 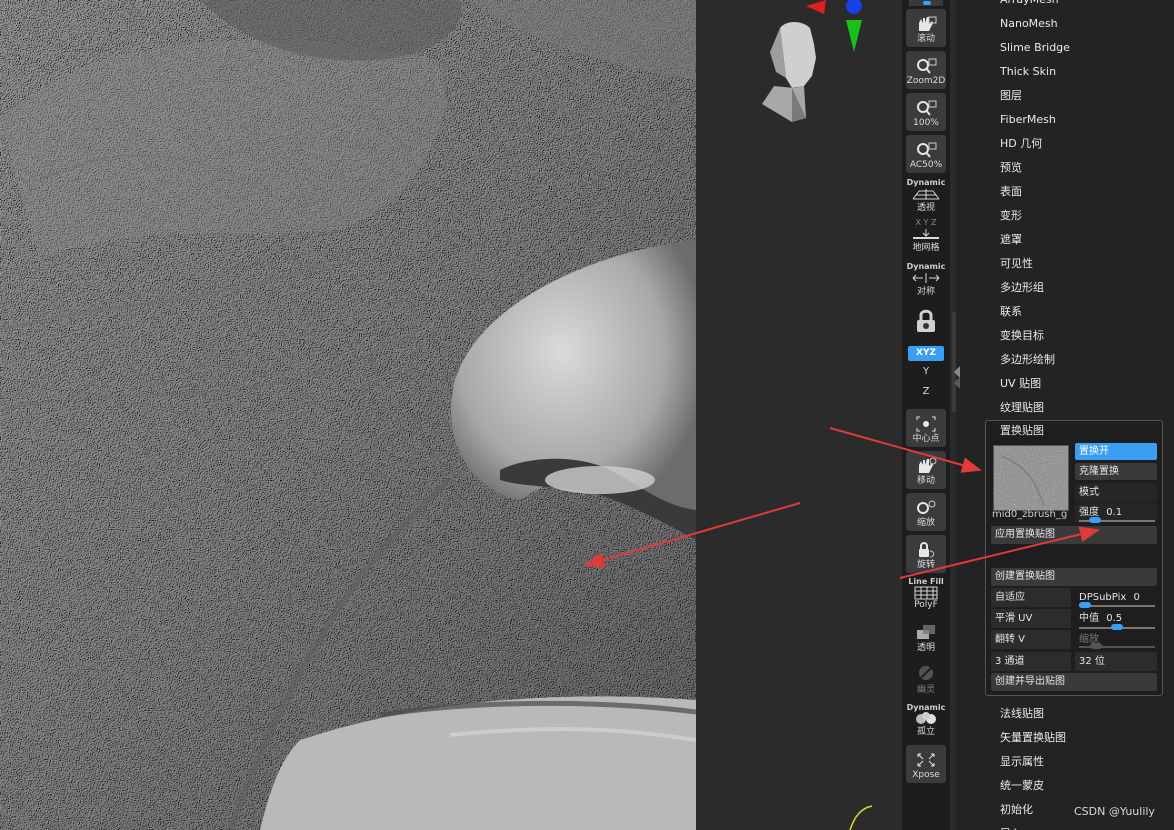 I want to click on axis-hint: X Y Z, so click(x=926, y=222).